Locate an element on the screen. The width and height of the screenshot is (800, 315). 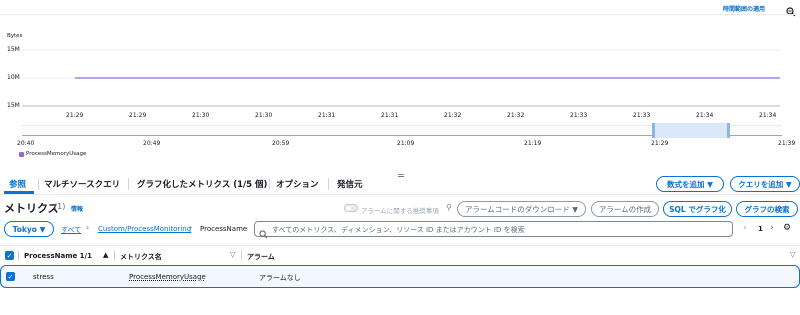
apply-time-range-link: 時間範囲の適用 is located at coordinates (744, 8).